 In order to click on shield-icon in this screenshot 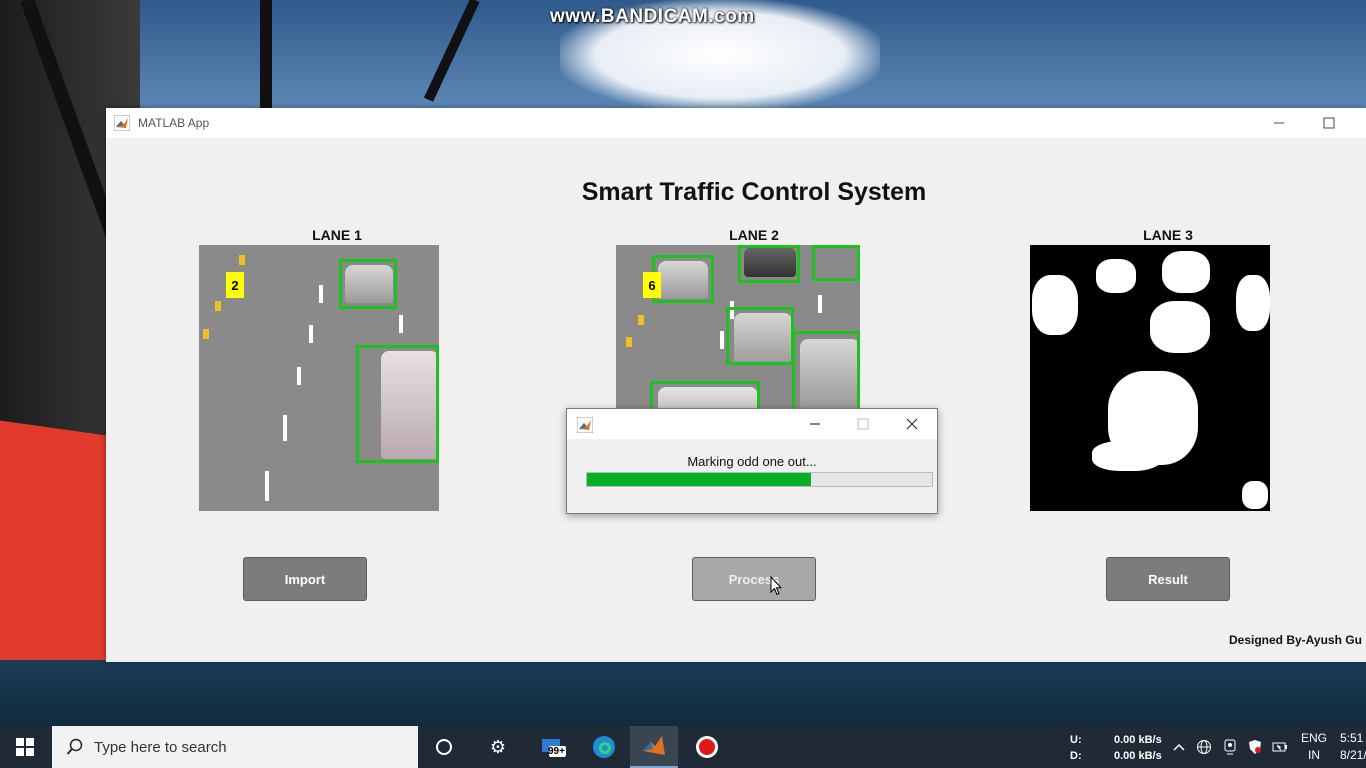, I will do `click(1255, 747)`.